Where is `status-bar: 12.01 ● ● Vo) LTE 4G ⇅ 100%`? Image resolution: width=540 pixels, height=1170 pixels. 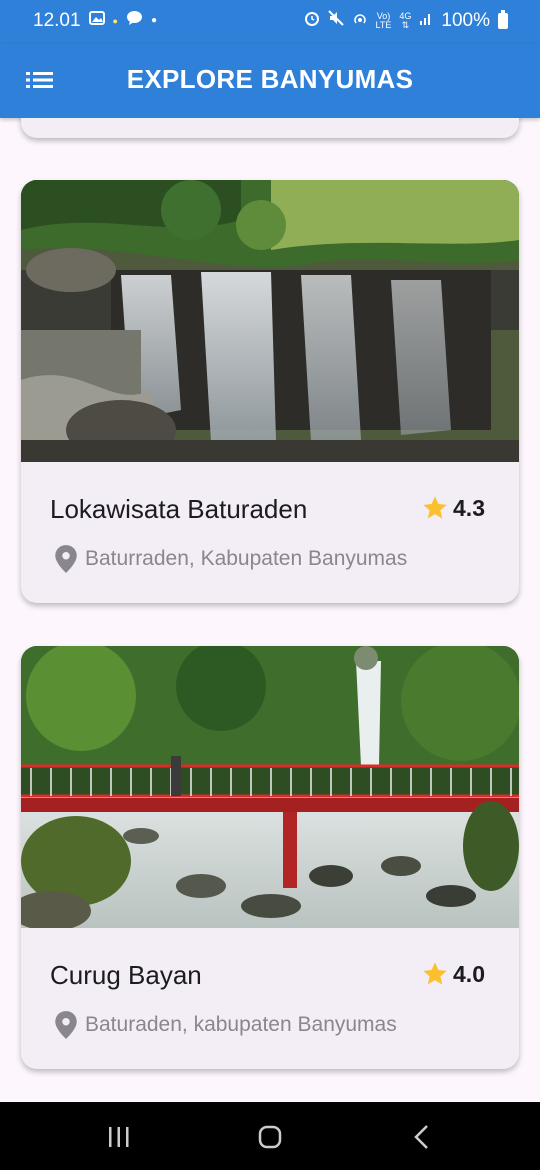 status-bar: 12.01 ● ● Vo) LTE 4G ⇅ 100% is located at coordinates (270, 22).